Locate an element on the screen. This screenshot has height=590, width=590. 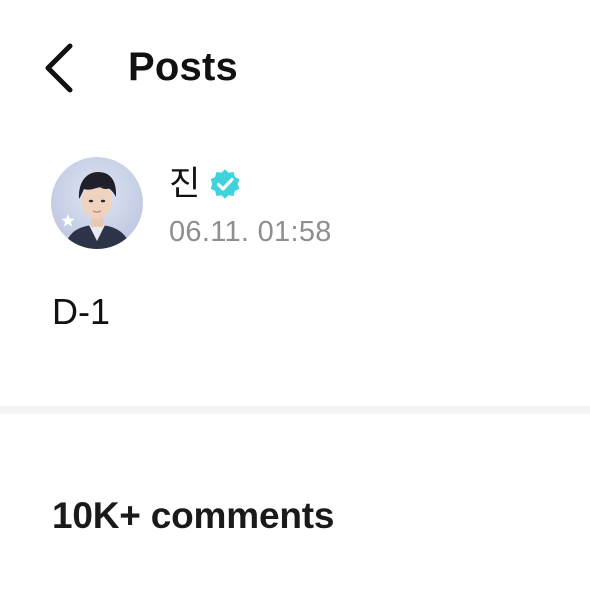
chevron-left-icon is located at coordinates (59, 68).